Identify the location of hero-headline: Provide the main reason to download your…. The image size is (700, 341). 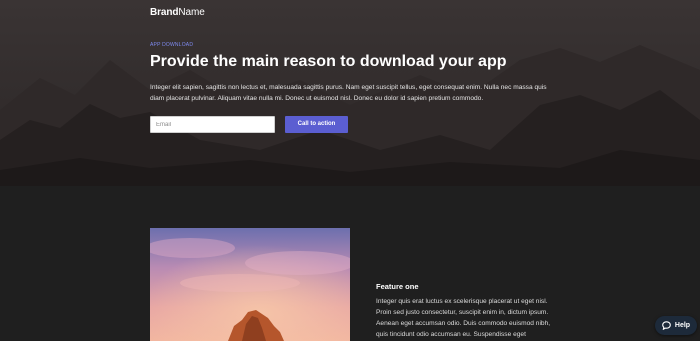
(328, 61).